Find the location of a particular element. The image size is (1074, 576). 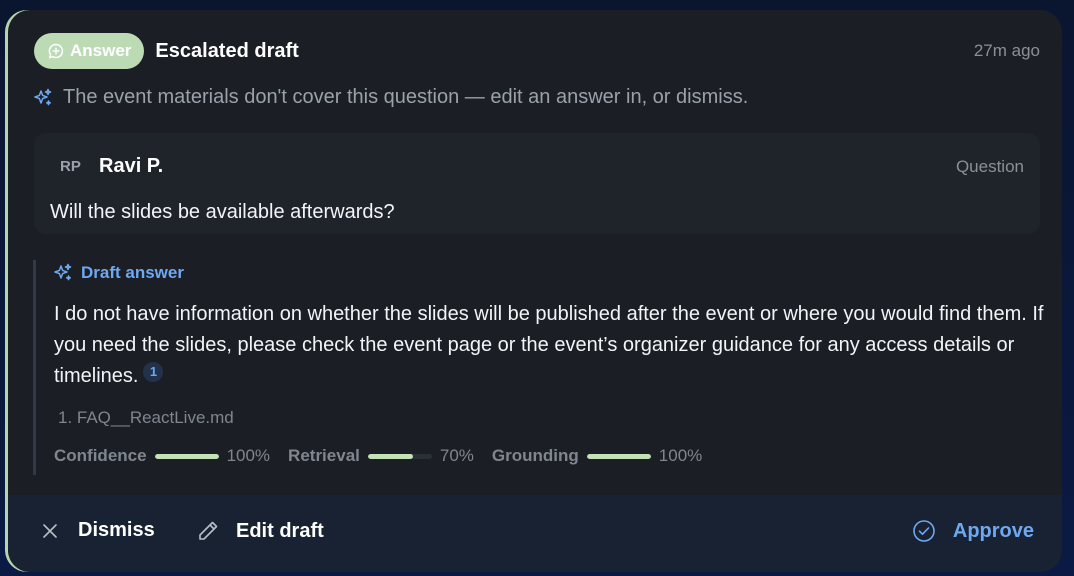

action-bar: Dismiss Edit draft Approve is located at coordinates (535, 533).